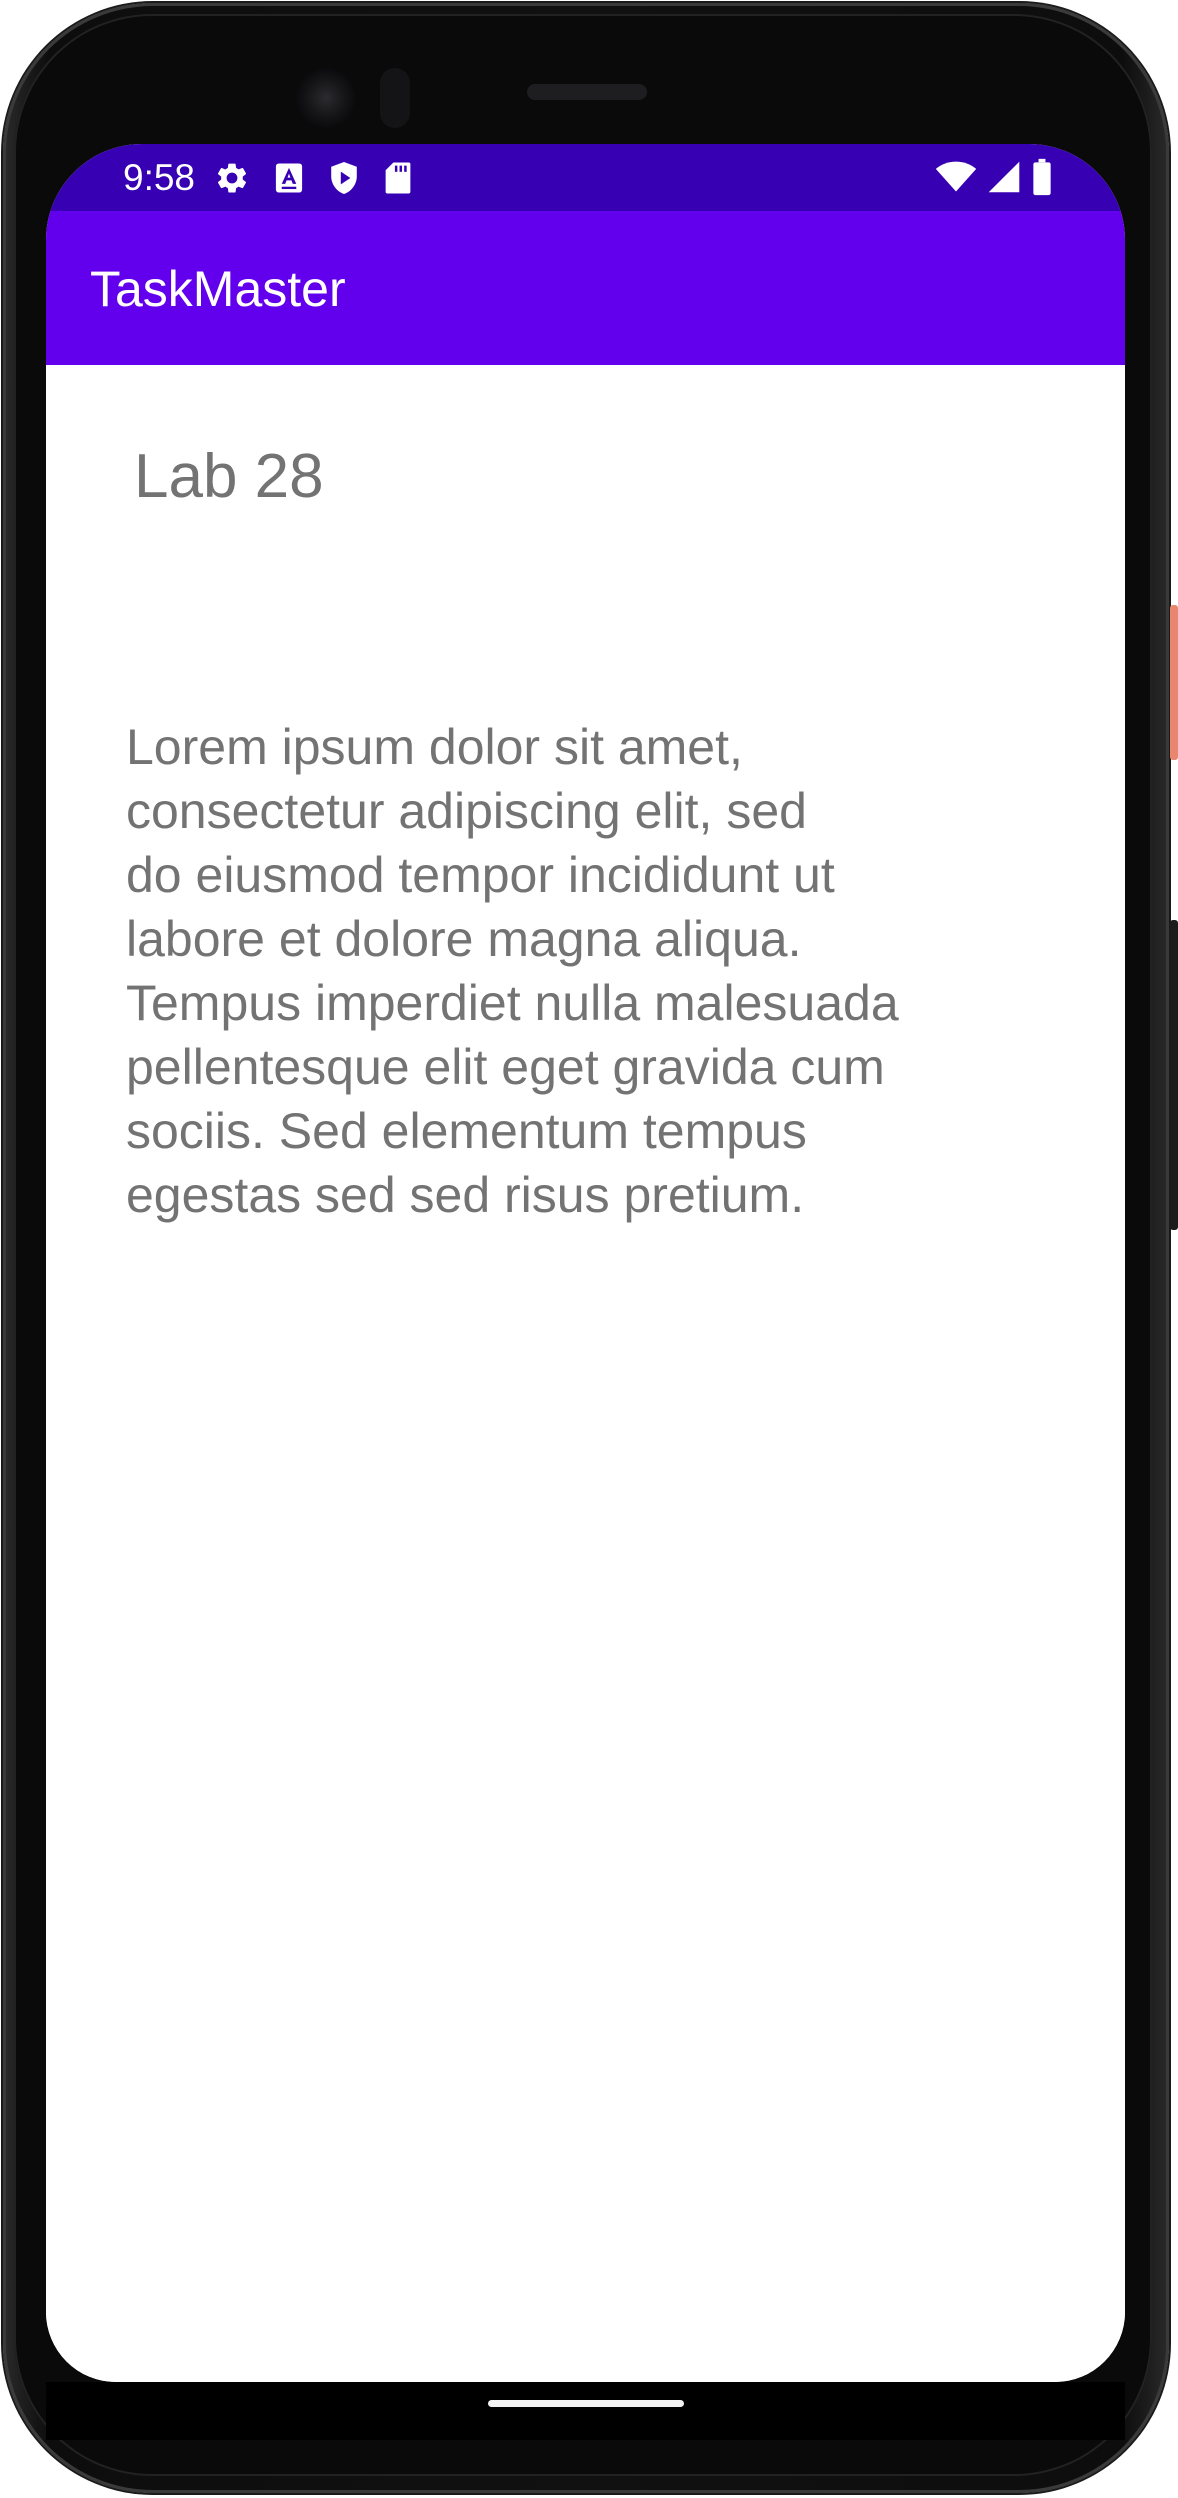 This screenshot has width=1178, height=2498. What do you see at coordinates (956, 179) in the screenshot?
I see `wifi-icon` at bounding box center [956, 179].